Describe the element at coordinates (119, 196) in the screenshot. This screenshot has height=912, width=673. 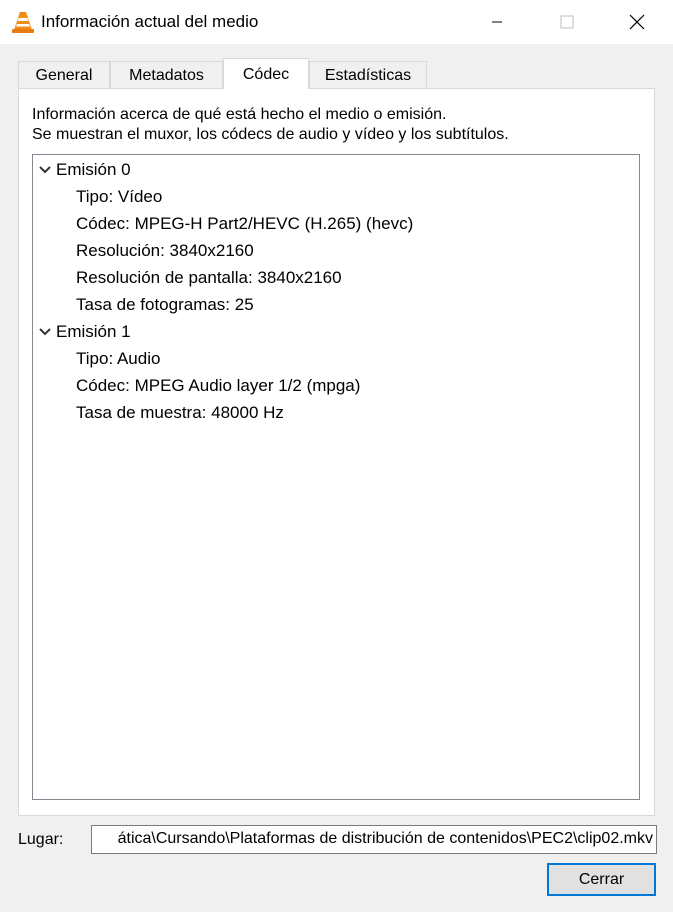
I see `tree-item: Tipo: Vídeo` at that location.